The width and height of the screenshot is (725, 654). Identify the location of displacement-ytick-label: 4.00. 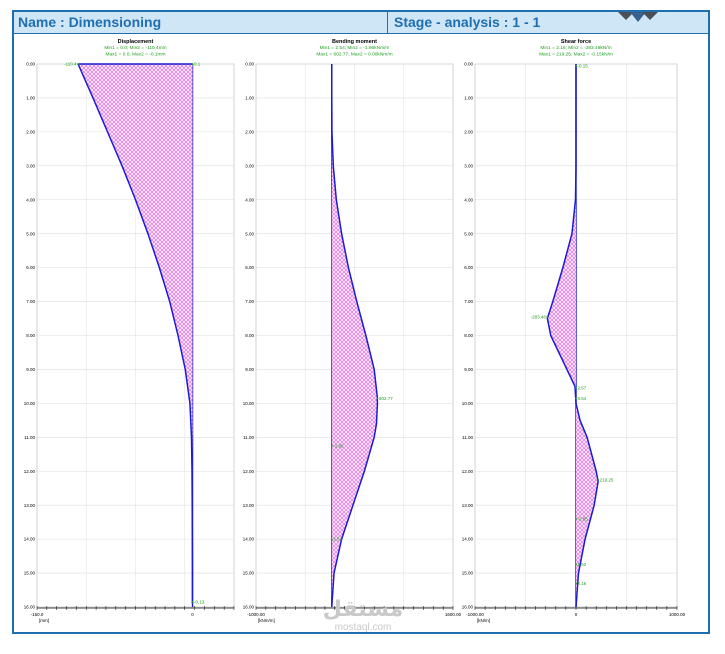
(30, 199).